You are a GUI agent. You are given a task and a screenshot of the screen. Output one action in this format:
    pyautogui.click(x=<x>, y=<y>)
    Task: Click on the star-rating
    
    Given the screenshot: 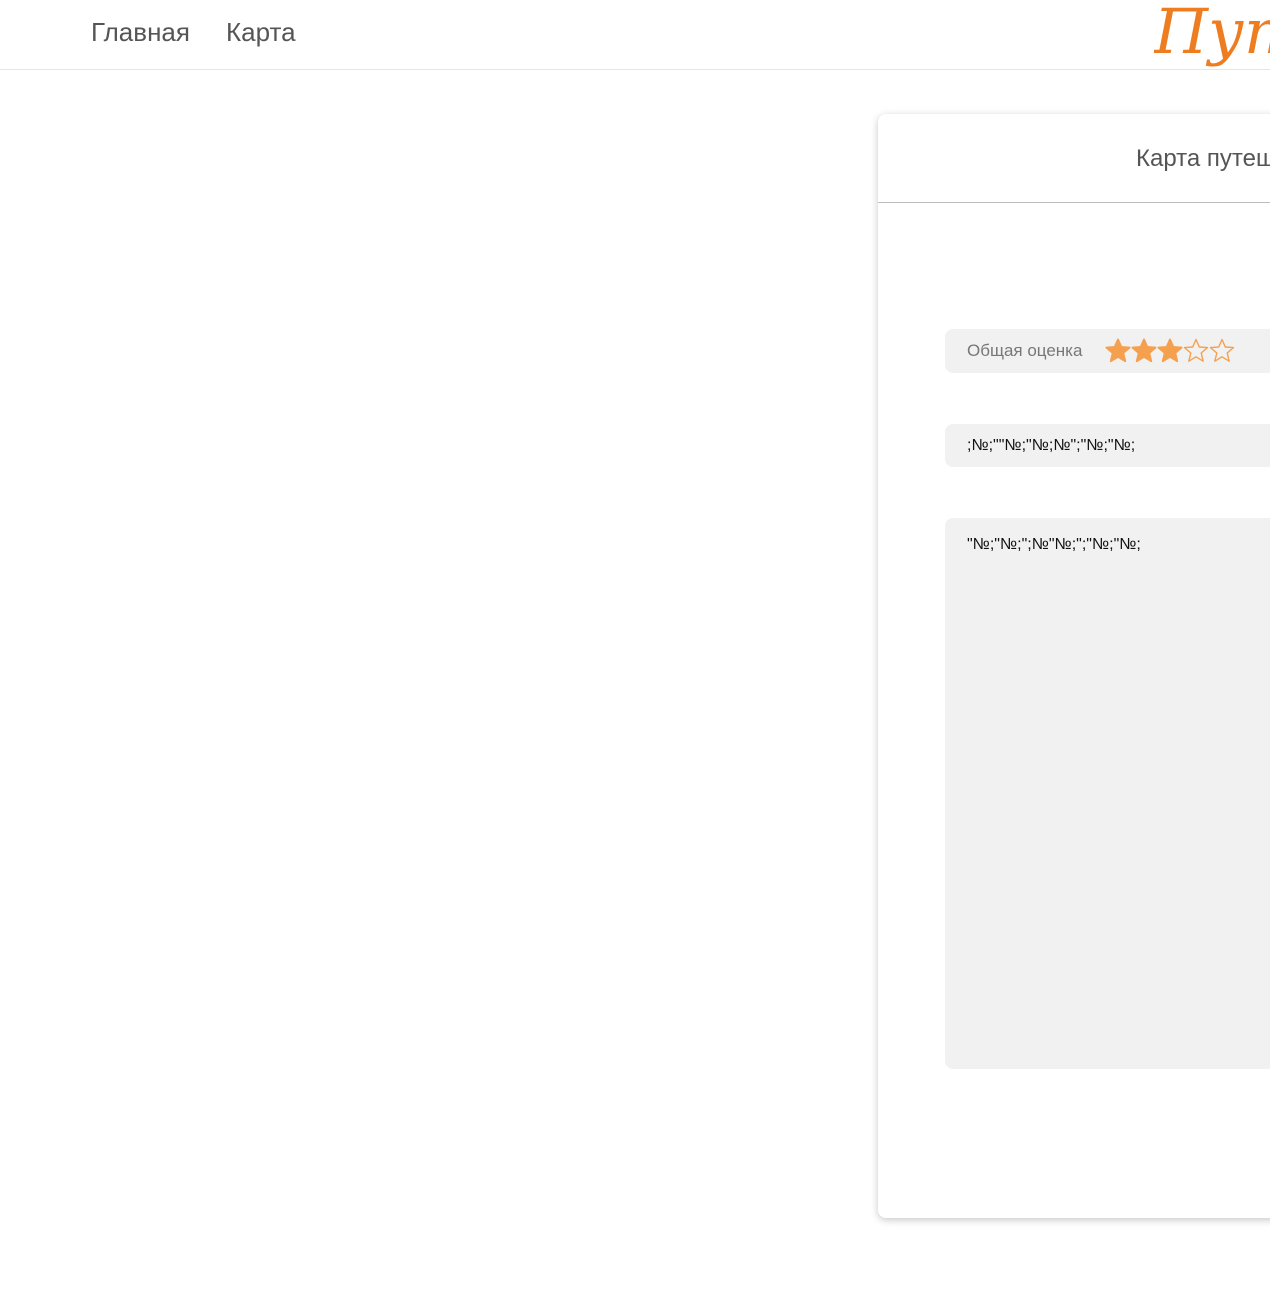 What is the action you would take?
    pyautogui.click(x=1170, y=351)
    